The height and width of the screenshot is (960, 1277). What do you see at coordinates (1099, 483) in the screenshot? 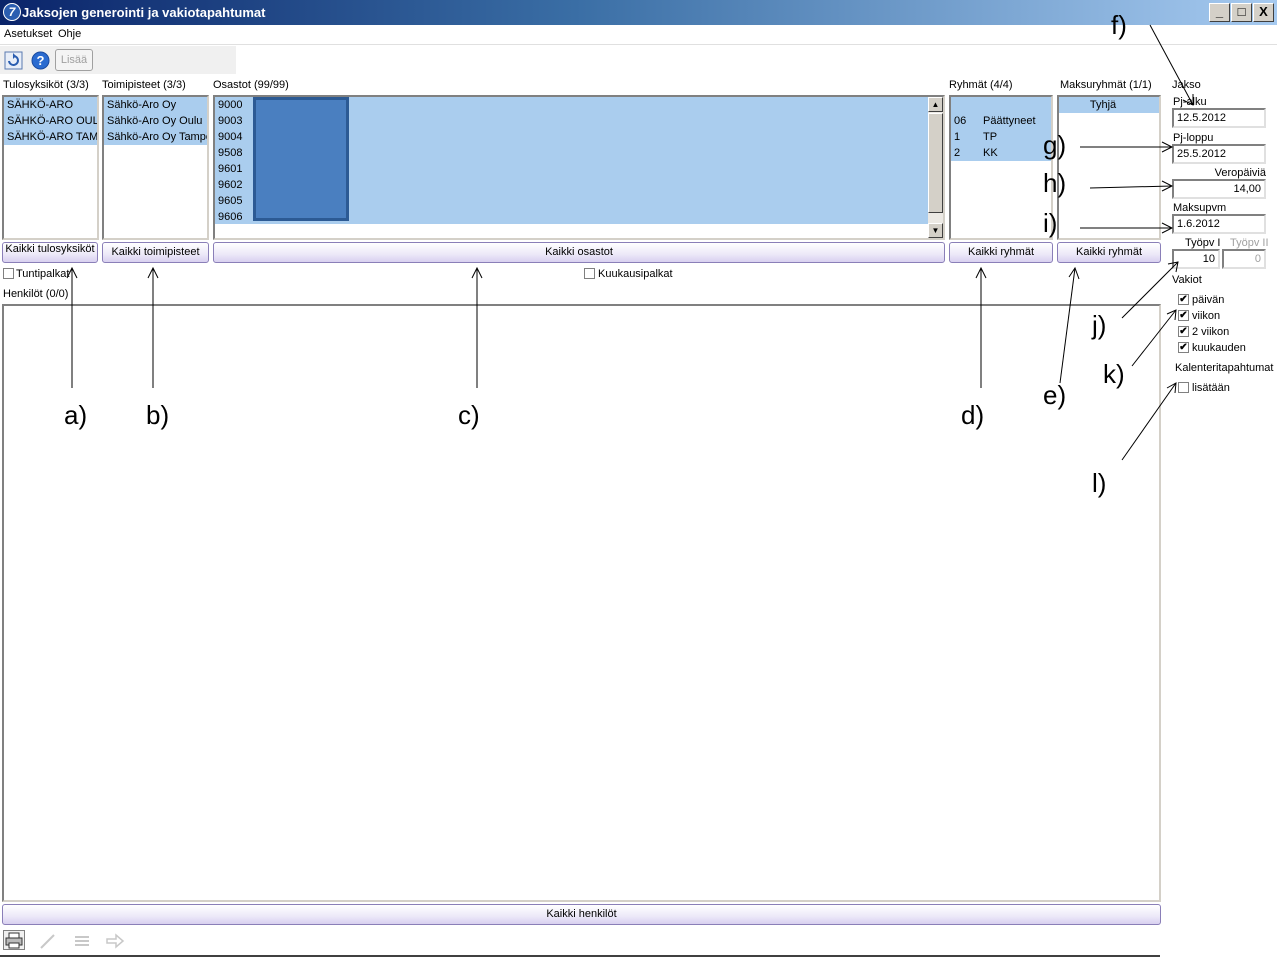
I see `annotation-l: l)` at bounding box center [1099, 483].